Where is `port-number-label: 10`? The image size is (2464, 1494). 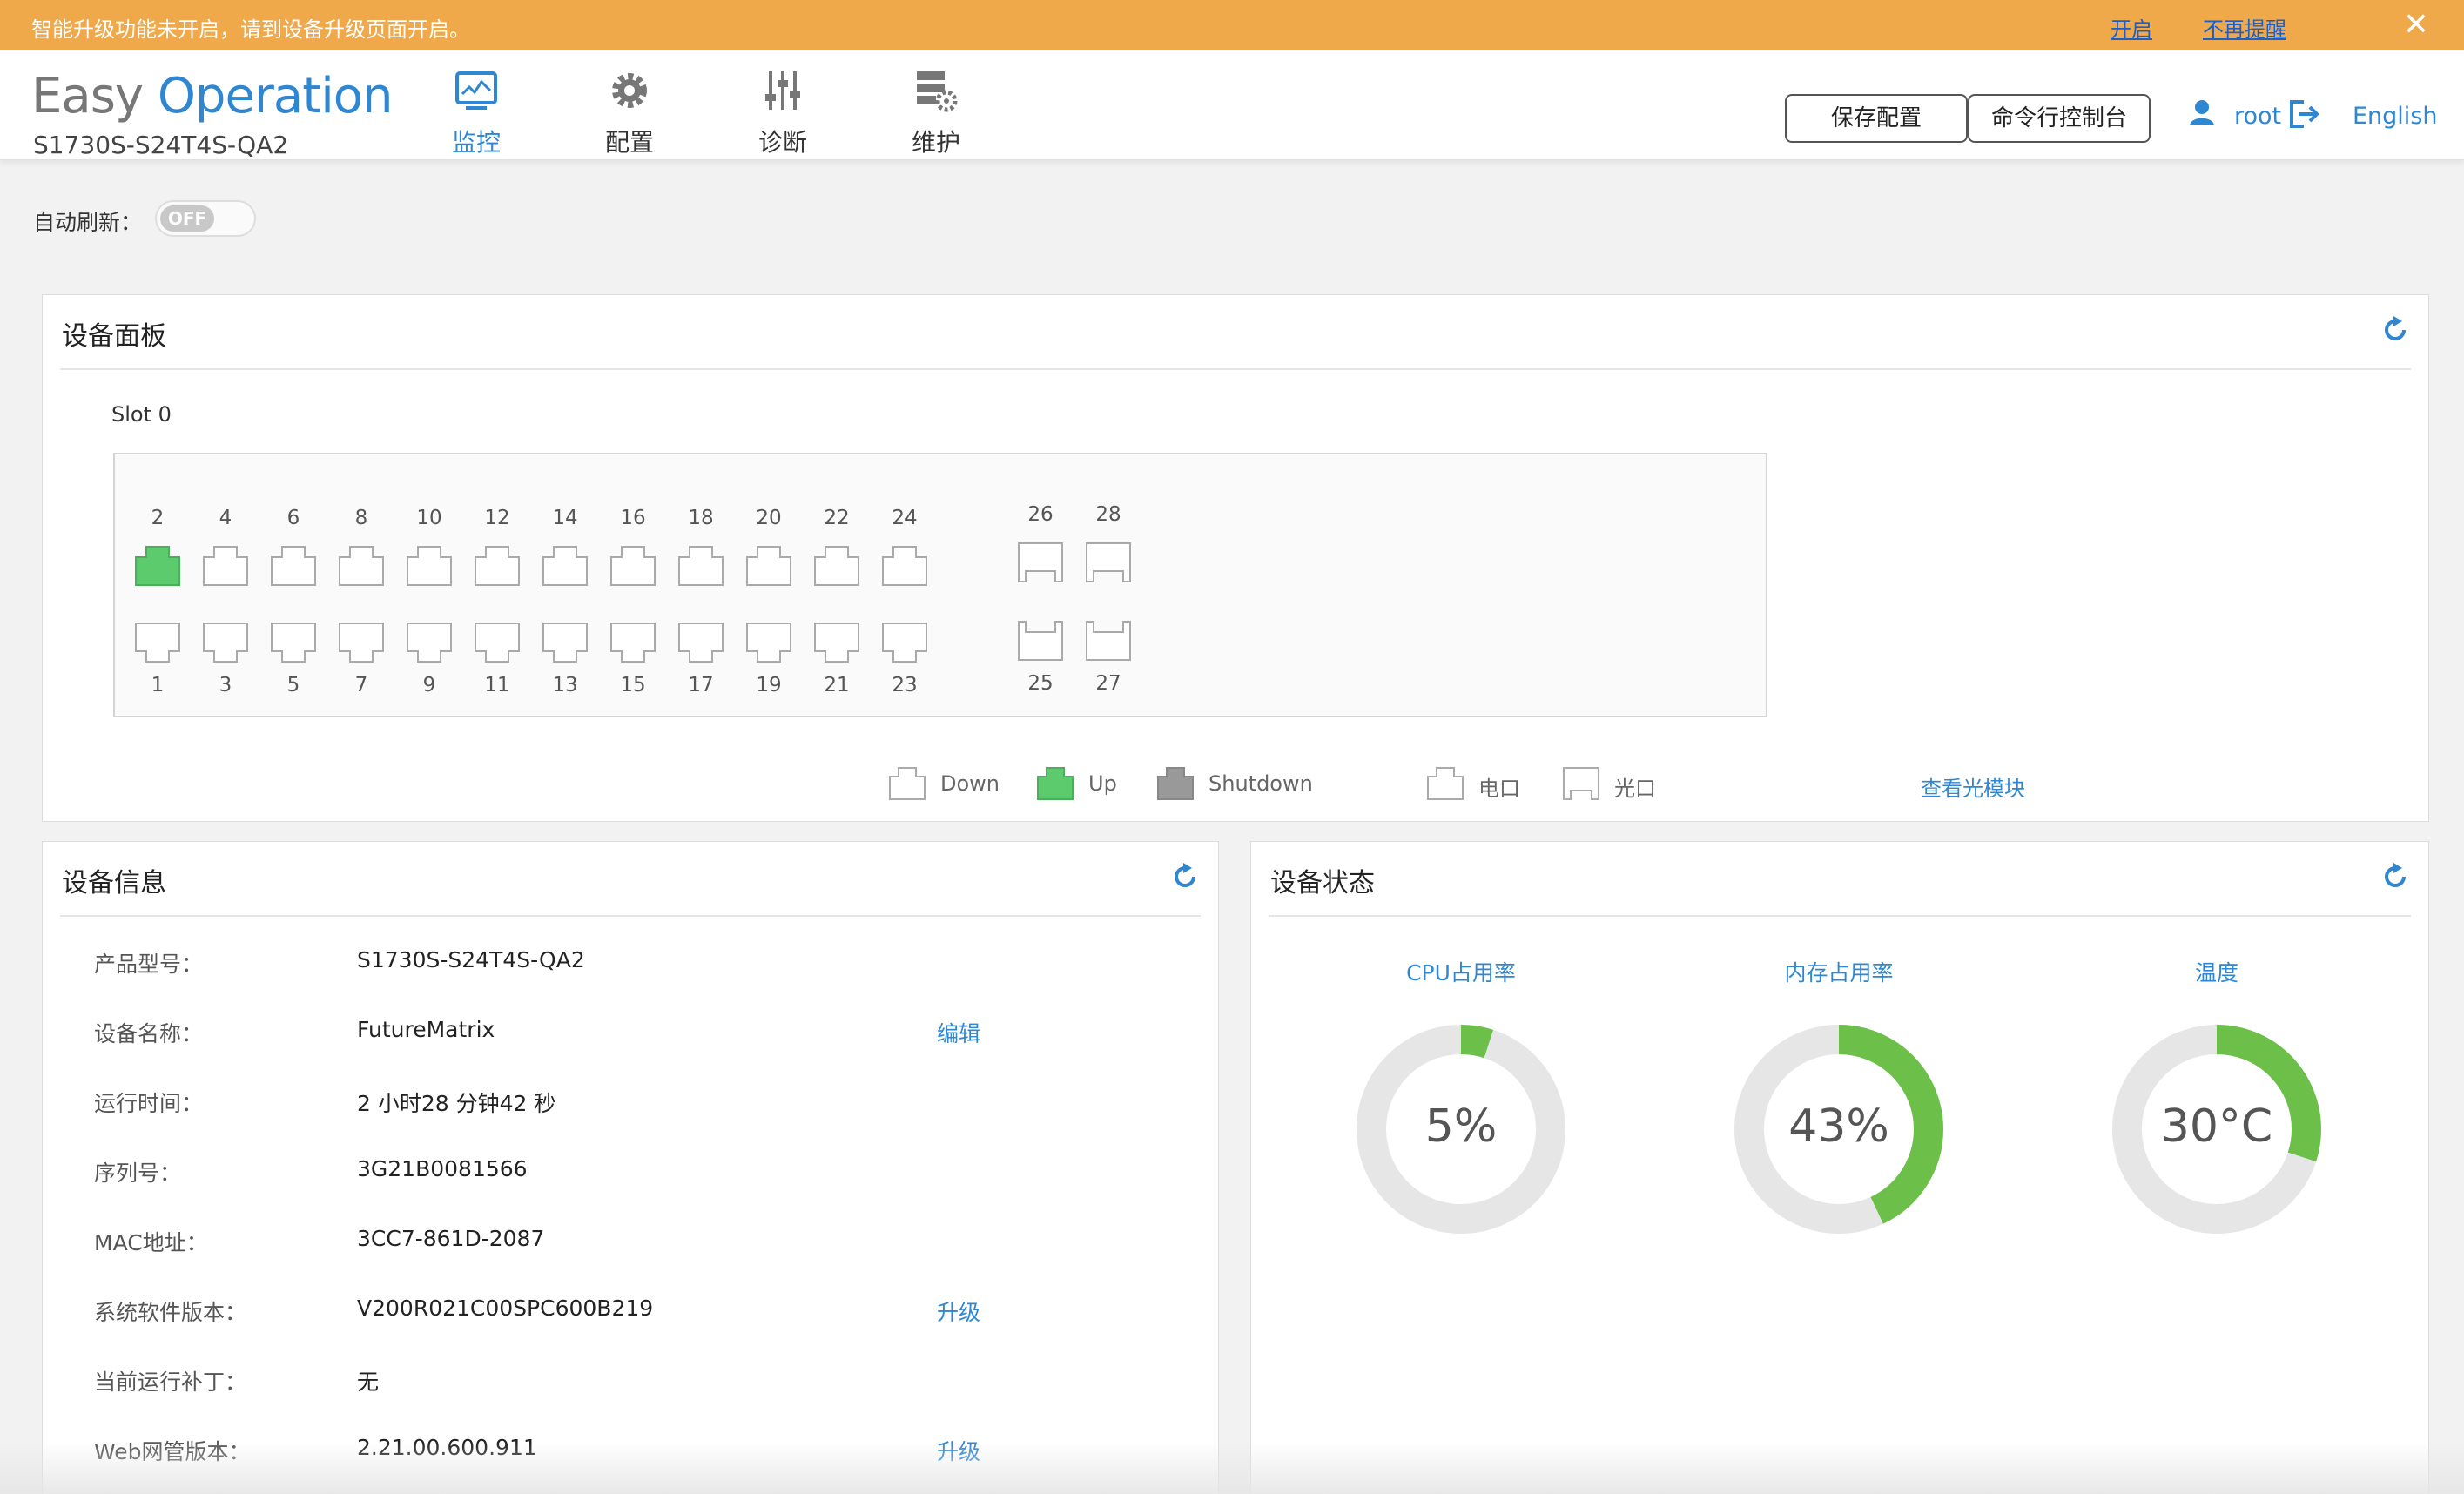 port-number-label: 10 is located at coordinates (429, 518).